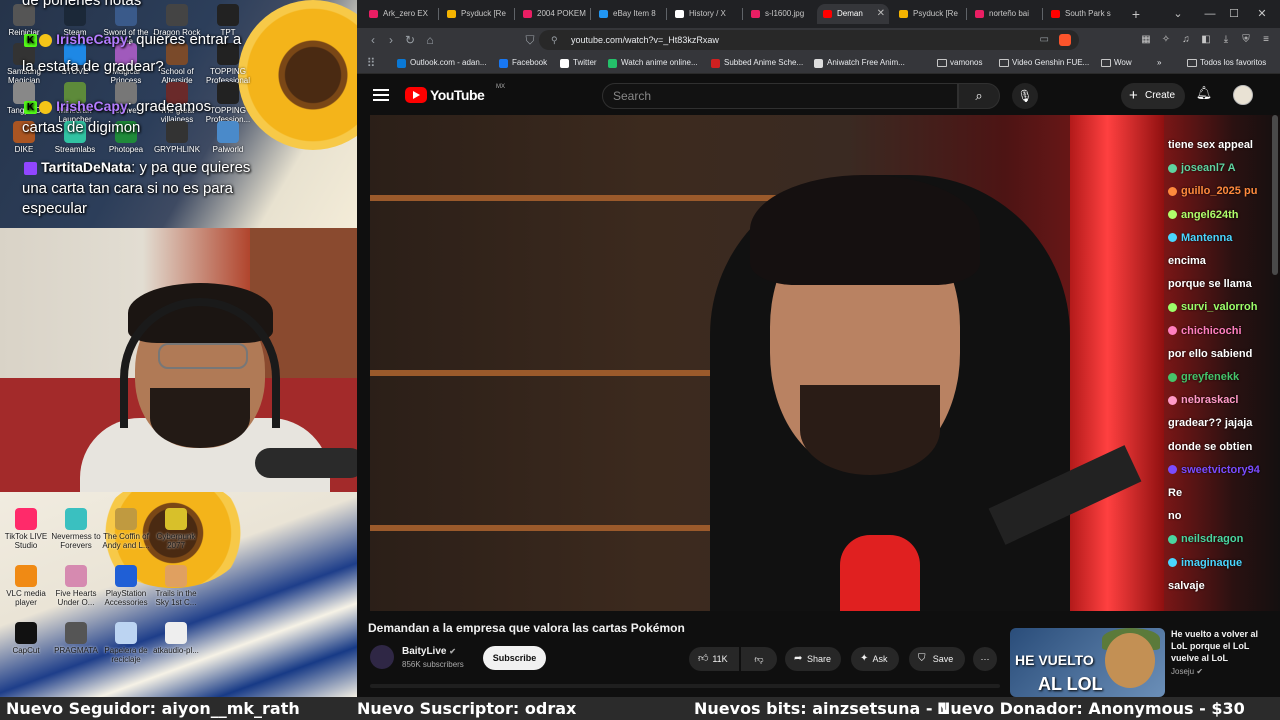  What do you see at coordinates (1206, 40) in the screenshot?
I see `sidebar-icon: ◧` at bounding box center [1206, 40].